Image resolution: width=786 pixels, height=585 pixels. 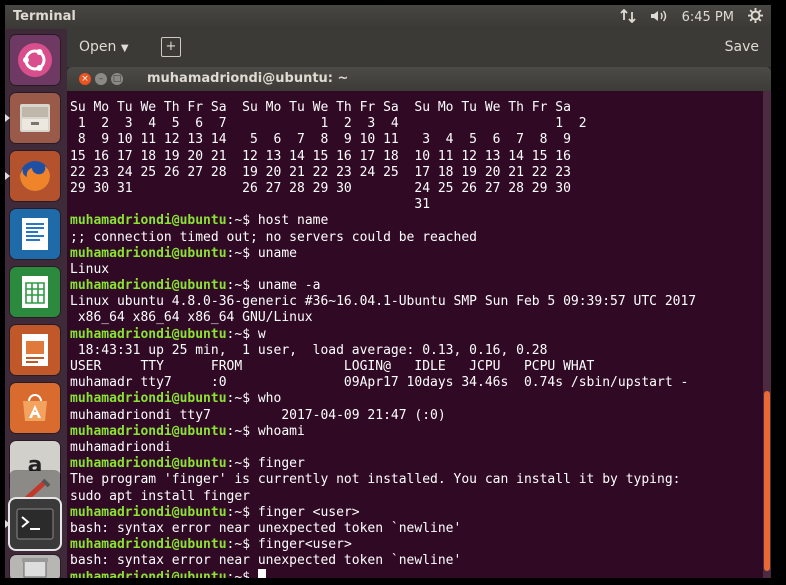 I want to click on close-icon: ×, so click(x=85, y=79).